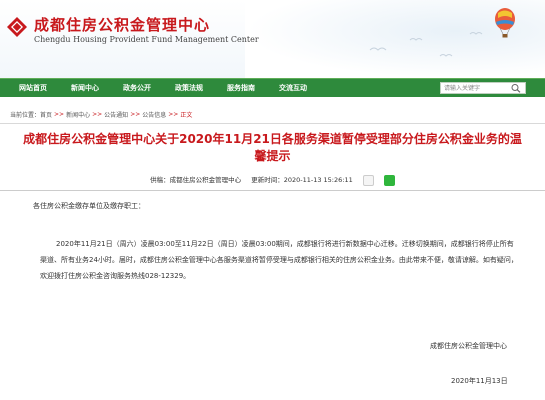 This screenshot has width=545, height=400. What do you see at coordinates (293, 88) in the screenshot?
I see `nav-item-interaction: 交流互动` at bounding box center [293, 88].